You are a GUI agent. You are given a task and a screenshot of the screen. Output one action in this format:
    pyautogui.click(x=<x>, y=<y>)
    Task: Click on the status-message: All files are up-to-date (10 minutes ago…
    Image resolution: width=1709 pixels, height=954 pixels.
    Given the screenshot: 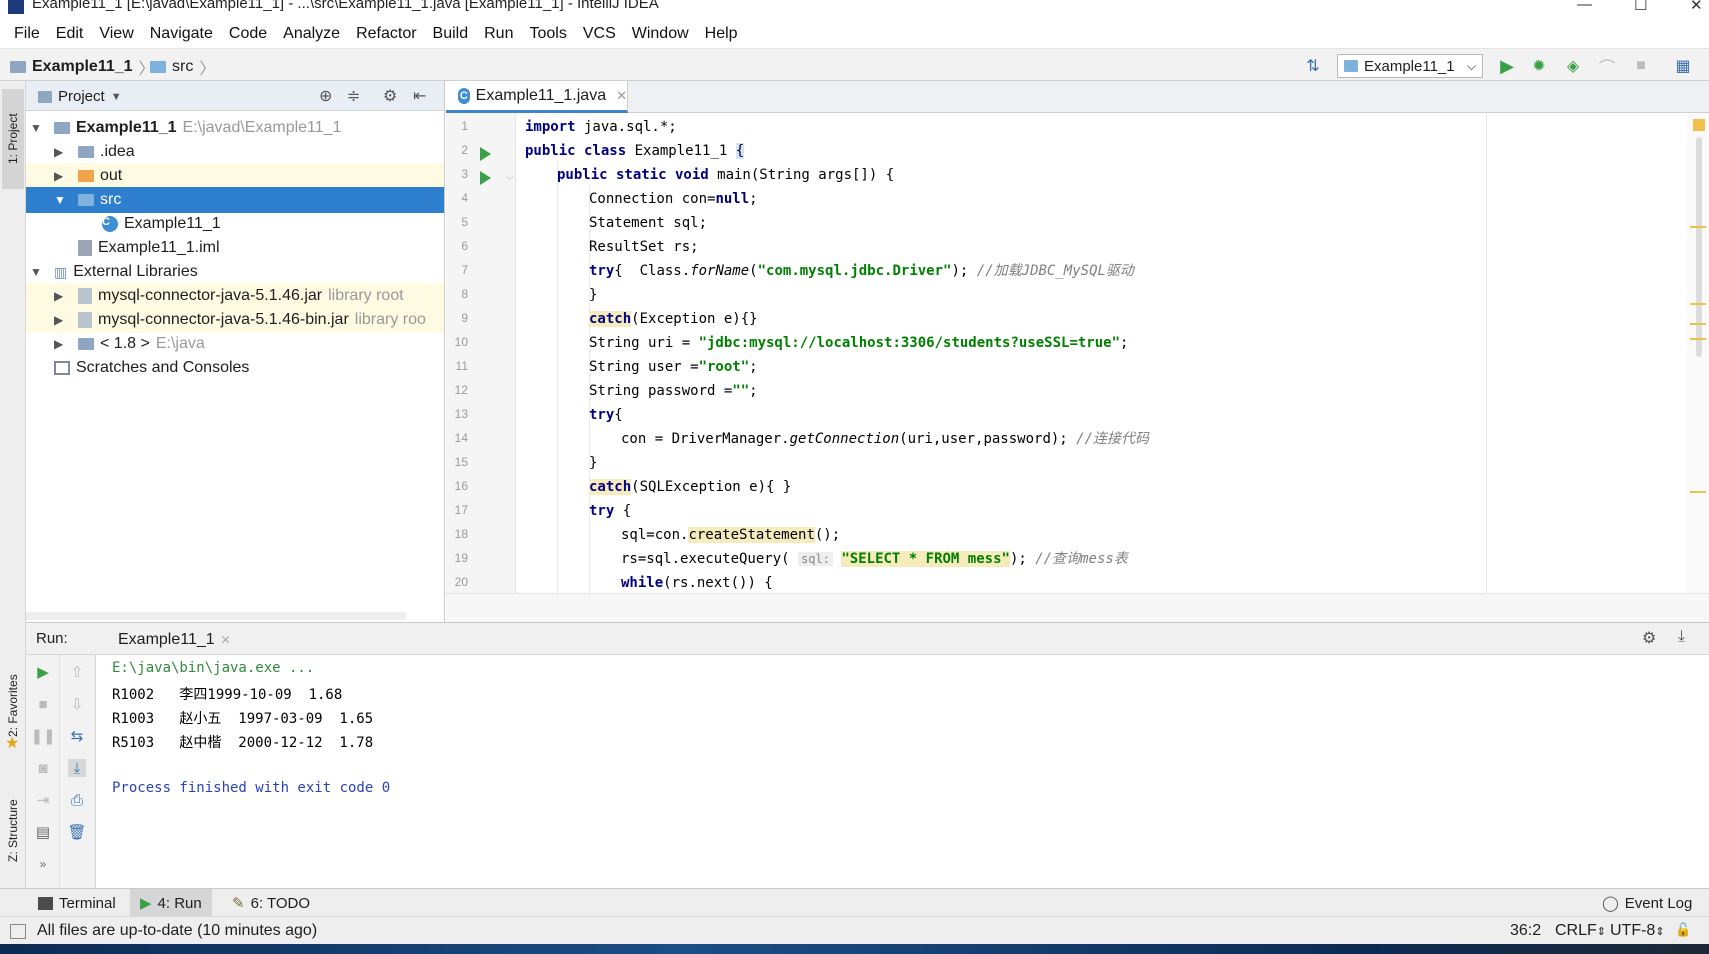 What is the action you would take?
    pyautogui.click(x=177, y=931)
    